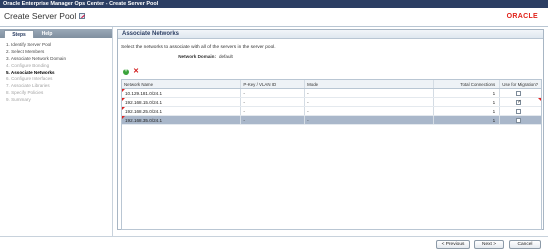 This screenshot has width=548, height=250. What do you see at coordinates (112, 132) in the screenshot?
I see `sidebar-splitter` at bounding box center [112, 132].